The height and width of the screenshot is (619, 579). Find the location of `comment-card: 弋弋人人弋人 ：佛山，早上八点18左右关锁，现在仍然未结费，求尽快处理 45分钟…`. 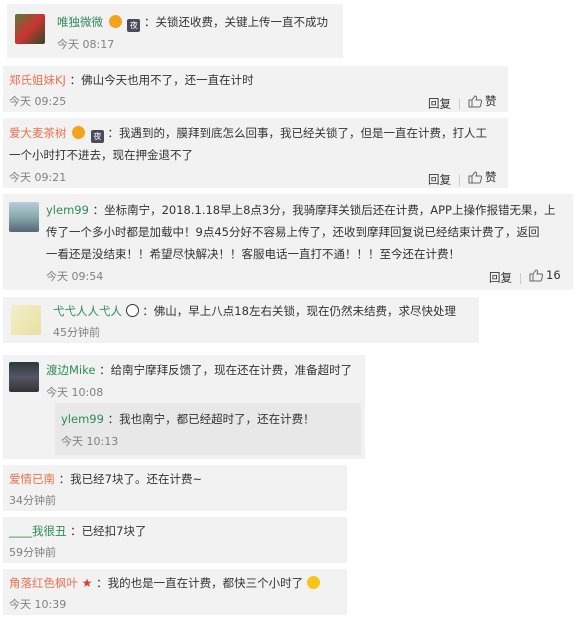

comment-card: 弋弋人人弋人 ：佛山，早上八点18左右关锁，现在仍然未结费，求尽快处理 45分钟… is located at coordinates (241, 320).